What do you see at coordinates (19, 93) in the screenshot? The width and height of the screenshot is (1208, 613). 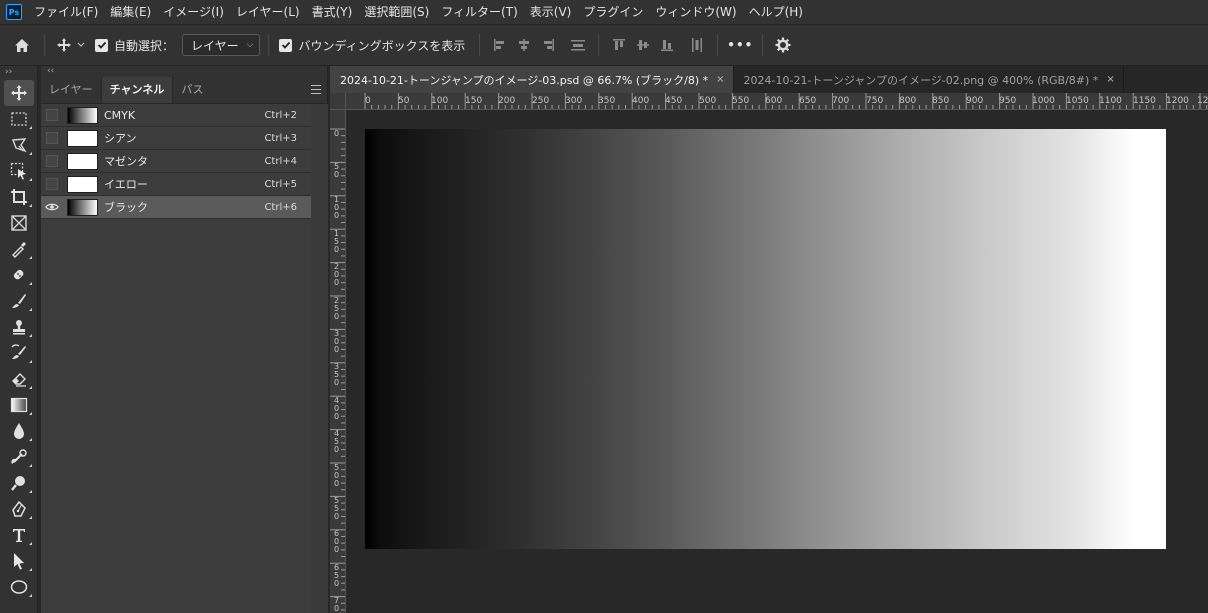 I see `move-tool-icon` at bounding box center [19, 93].